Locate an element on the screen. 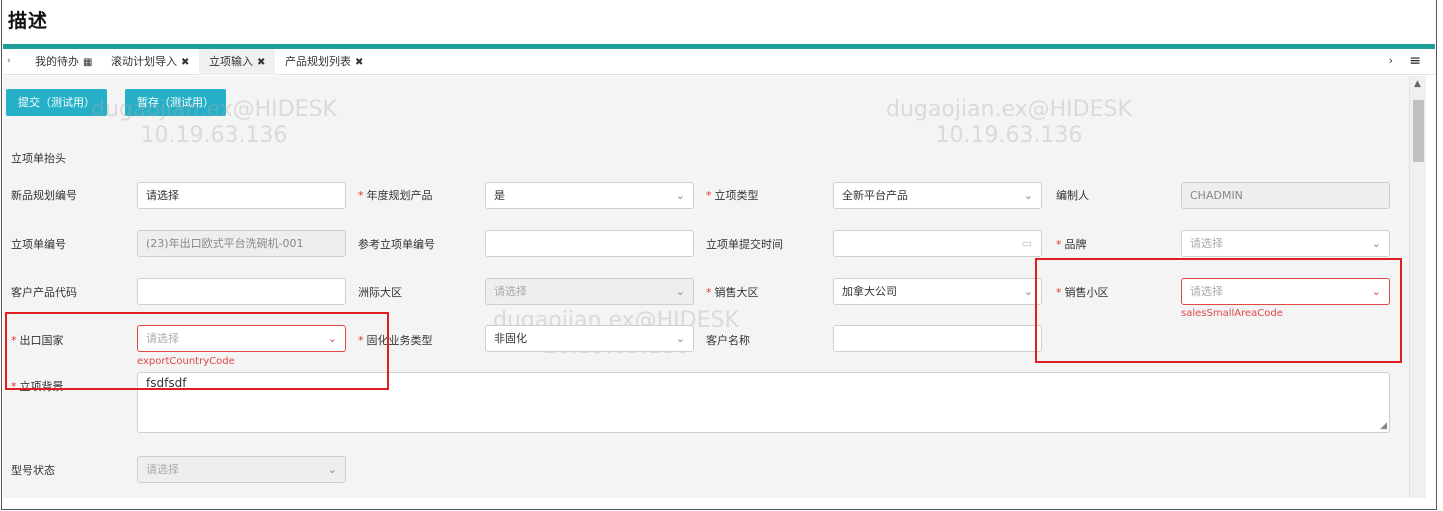 The width and height of the screenshot is (1443, 511). brand-label: * 品牌 is located at coordinates (1071, 244).